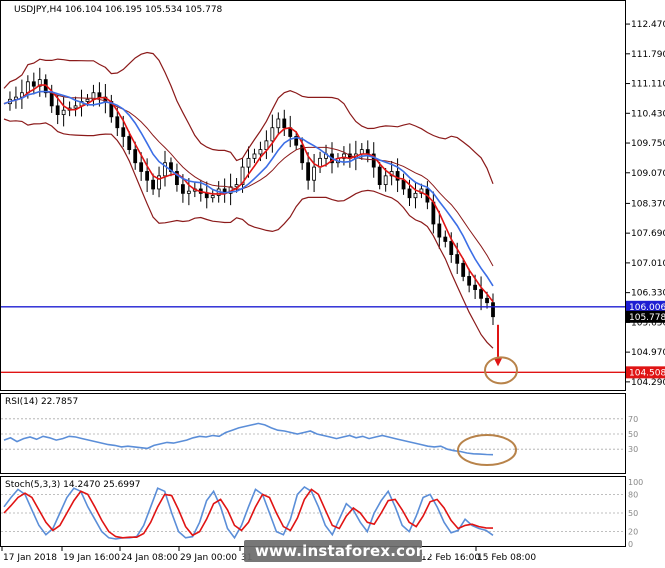 This screenshot has width=665, height=568. I want to click on x-tick-label: 17 Jan 2018, so click(30, 558).